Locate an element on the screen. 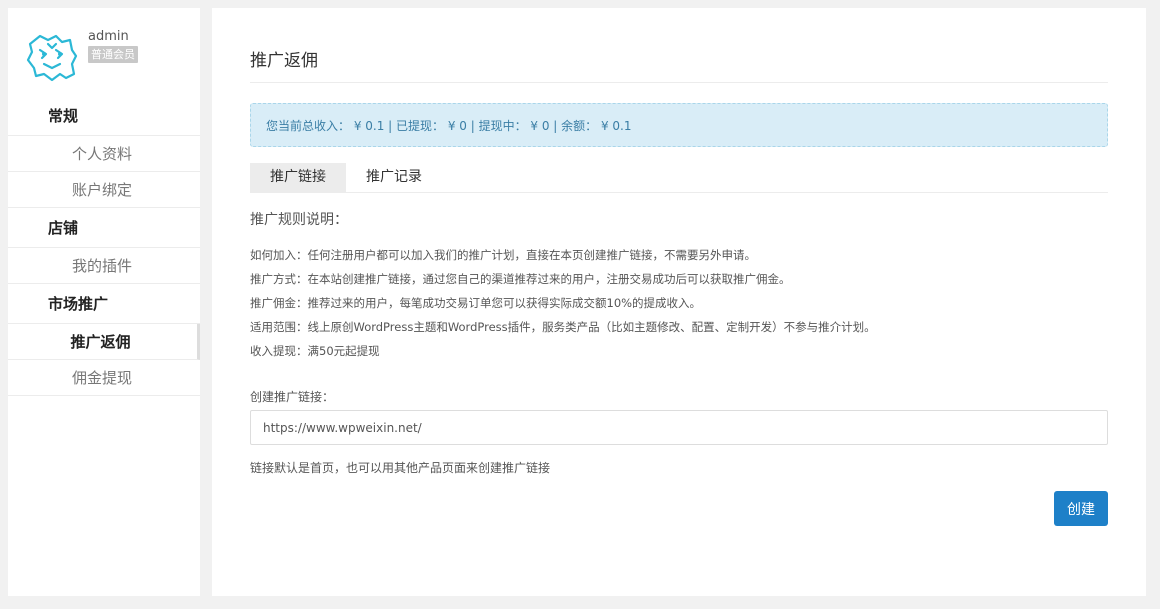 This screenshot has height=609, width=1160. nav-group-shop: 店铺 is located at coordinates (104, 228).